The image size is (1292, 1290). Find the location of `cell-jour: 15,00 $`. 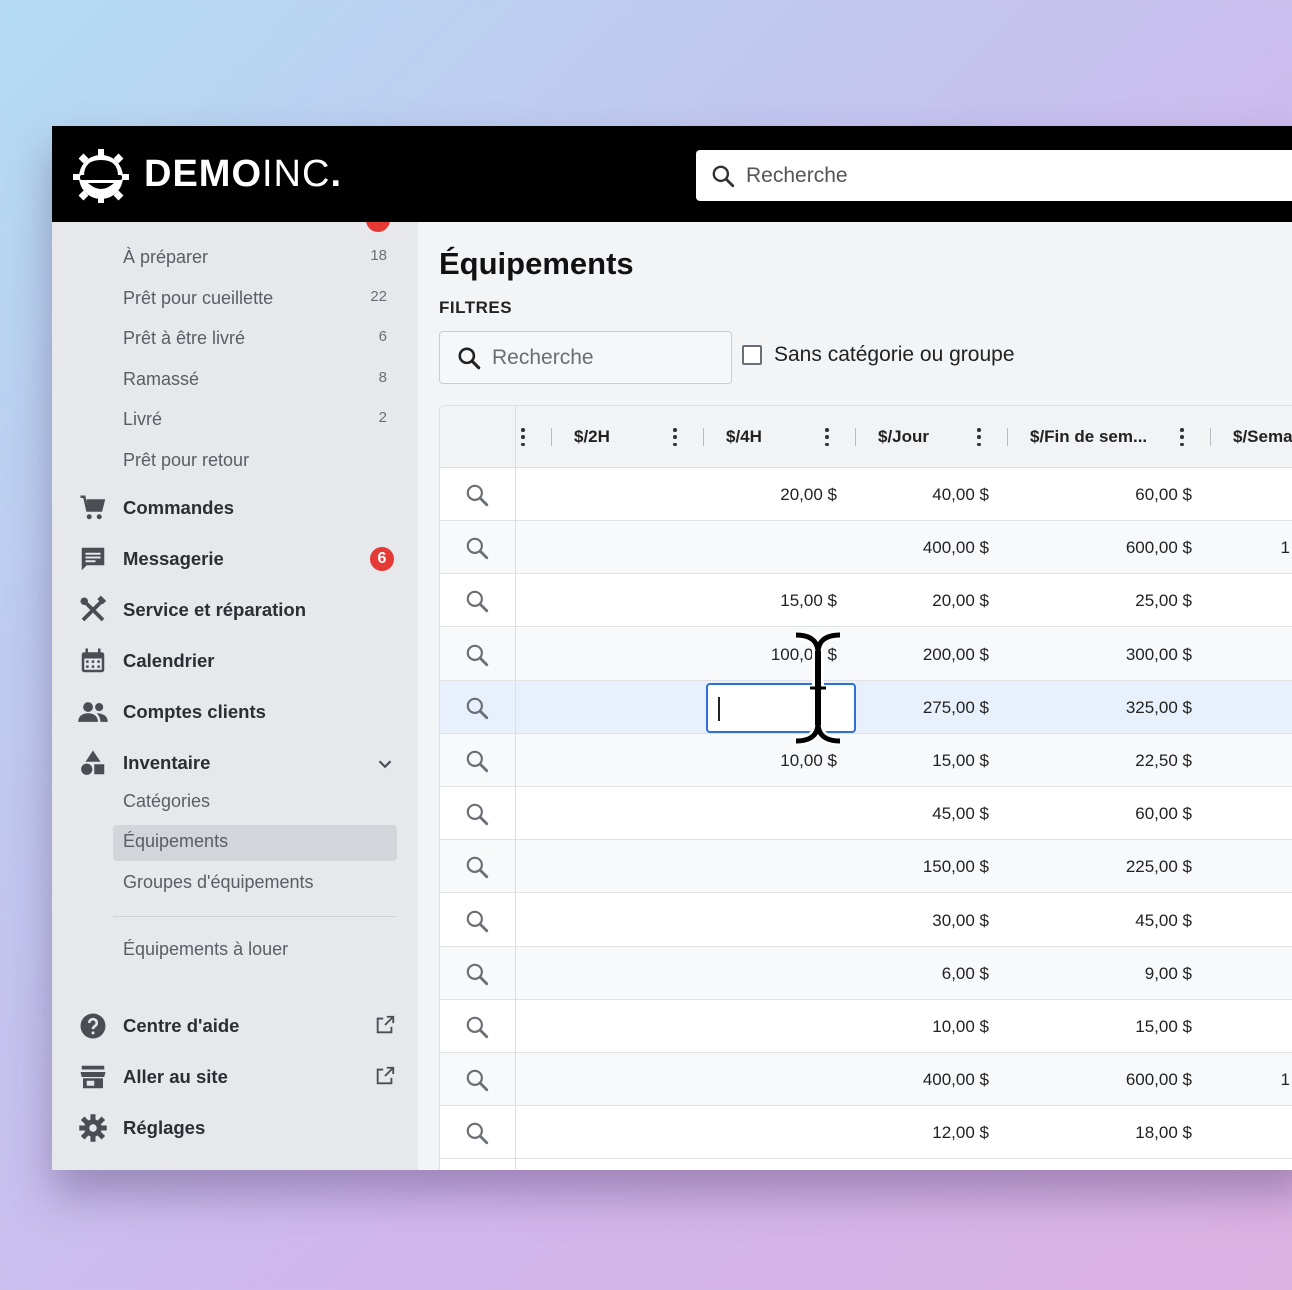

cell-jour: 15,00 $ is located at coordinates (914, 760).